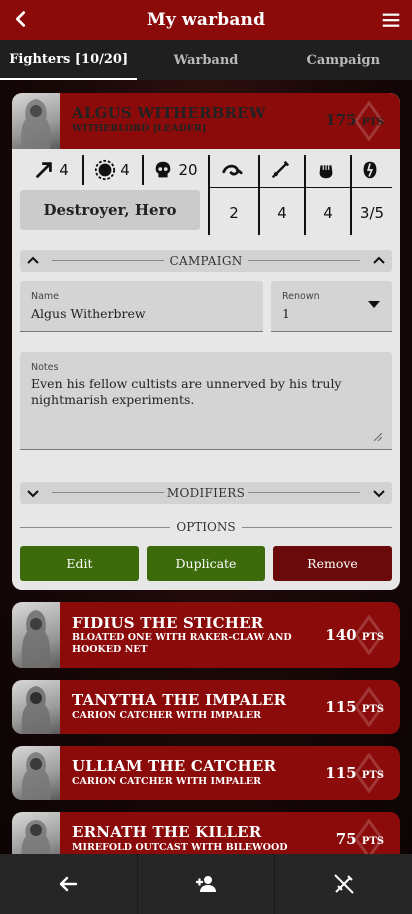 The height and width of the screenshot is (914, 412). Describe the element at coordinates (167, 715) in the screenshot. I see `fighter-subtitle: Carion Catcher with Impaler` at that location.